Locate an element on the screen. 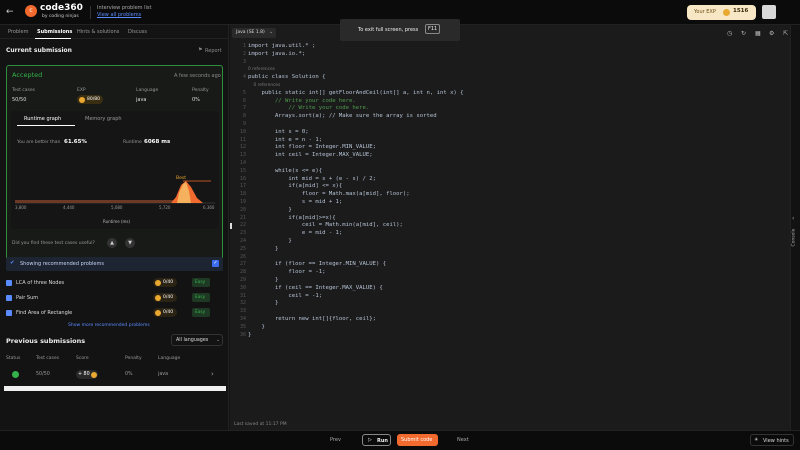 Image resolution: width=800 pixels, height=450 pixels. col-score: Score is located at coordinates (82, 358).